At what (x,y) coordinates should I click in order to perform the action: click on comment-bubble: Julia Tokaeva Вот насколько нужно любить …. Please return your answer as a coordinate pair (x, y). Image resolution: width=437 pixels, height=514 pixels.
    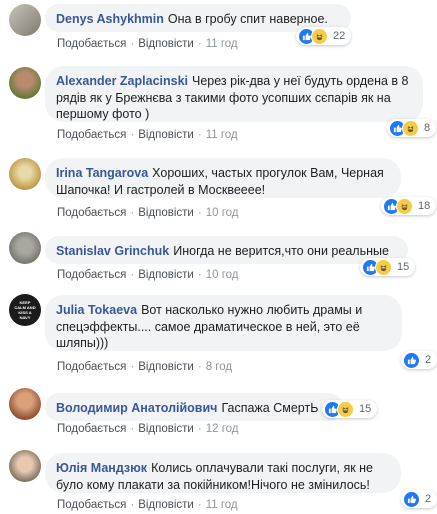
    Looking at the image, I should click on (223, 323).